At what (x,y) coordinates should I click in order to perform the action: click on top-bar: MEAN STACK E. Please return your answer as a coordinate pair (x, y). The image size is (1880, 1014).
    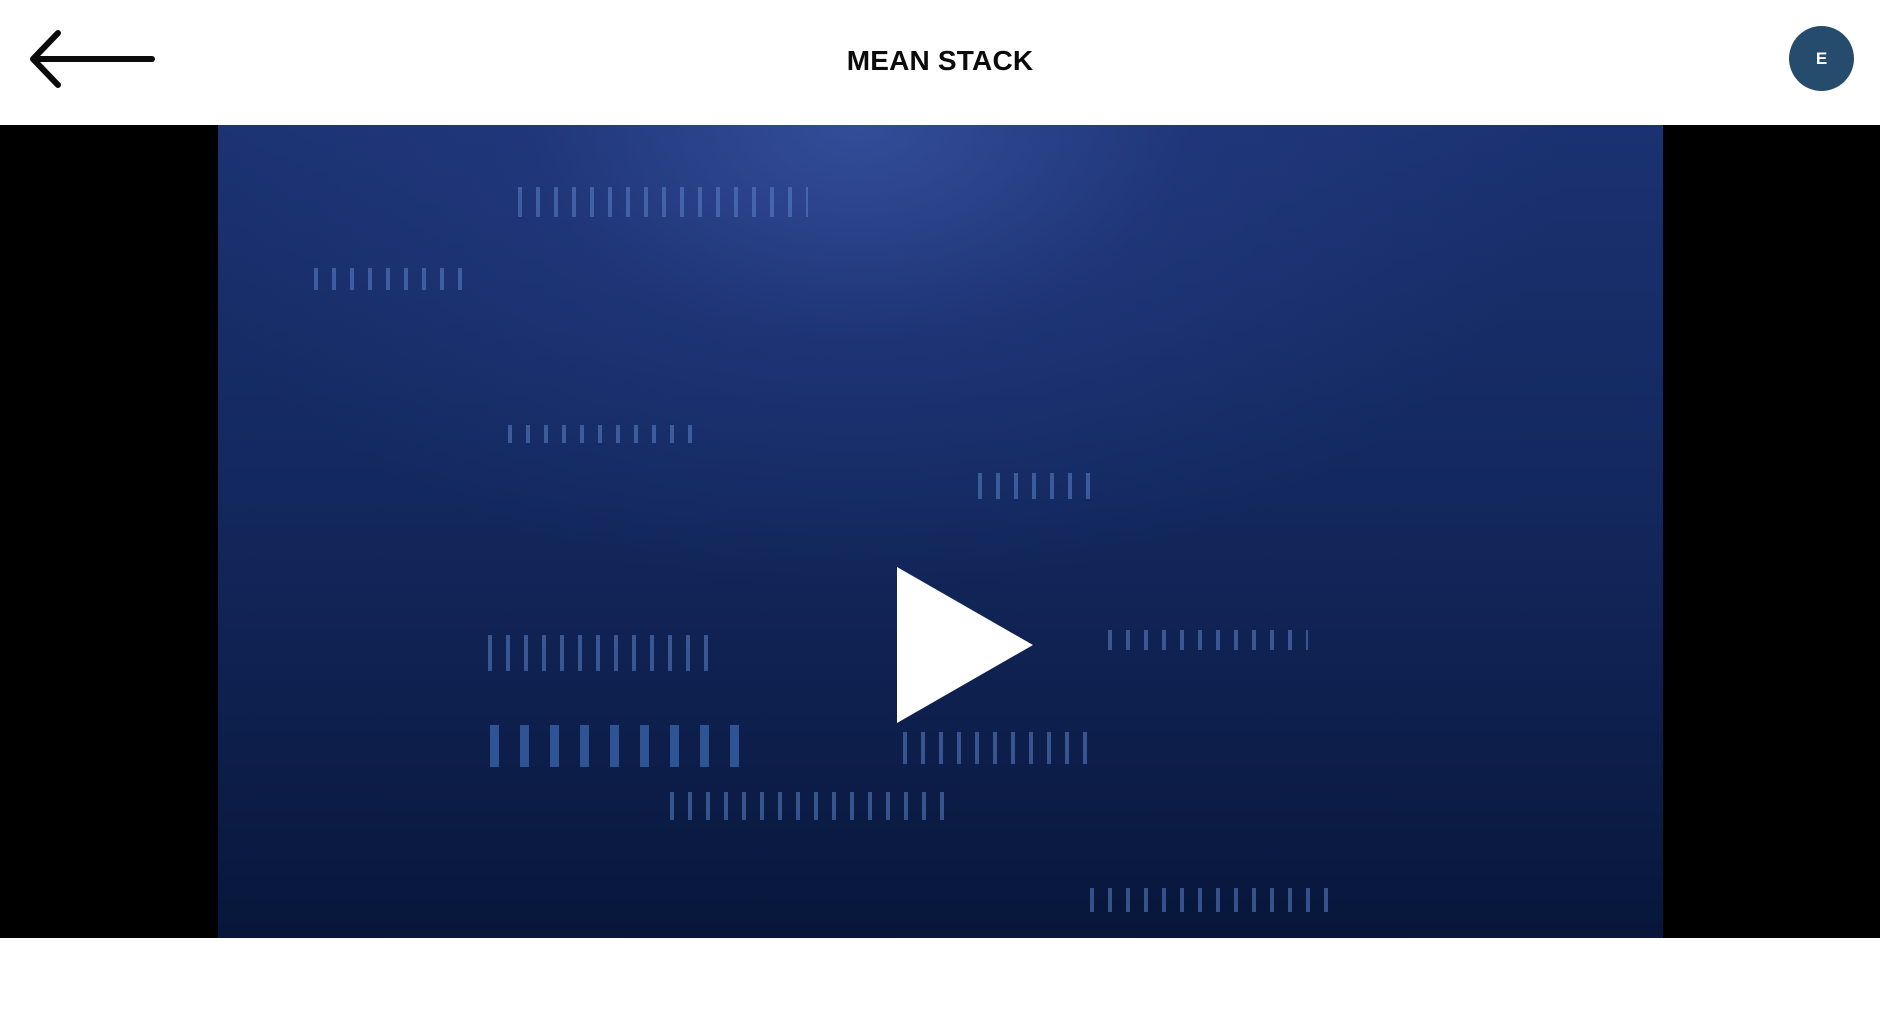
    Looking at the image, I should click on (940, 62).